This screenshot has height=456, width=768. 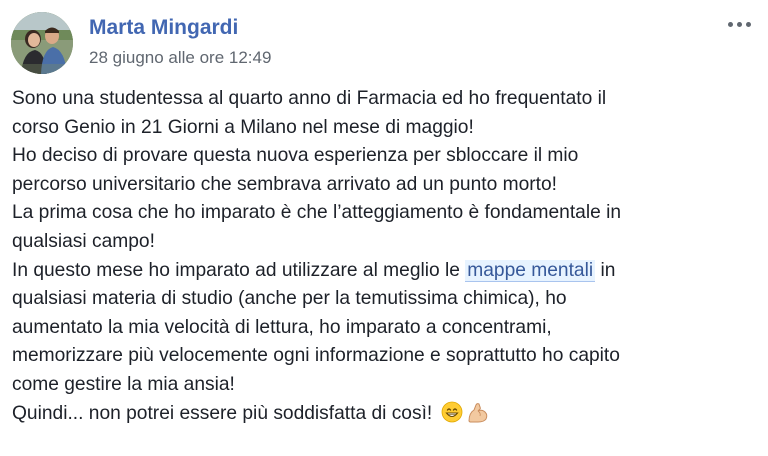 I want to click on avatar-photo, so click(x=42, y=43).